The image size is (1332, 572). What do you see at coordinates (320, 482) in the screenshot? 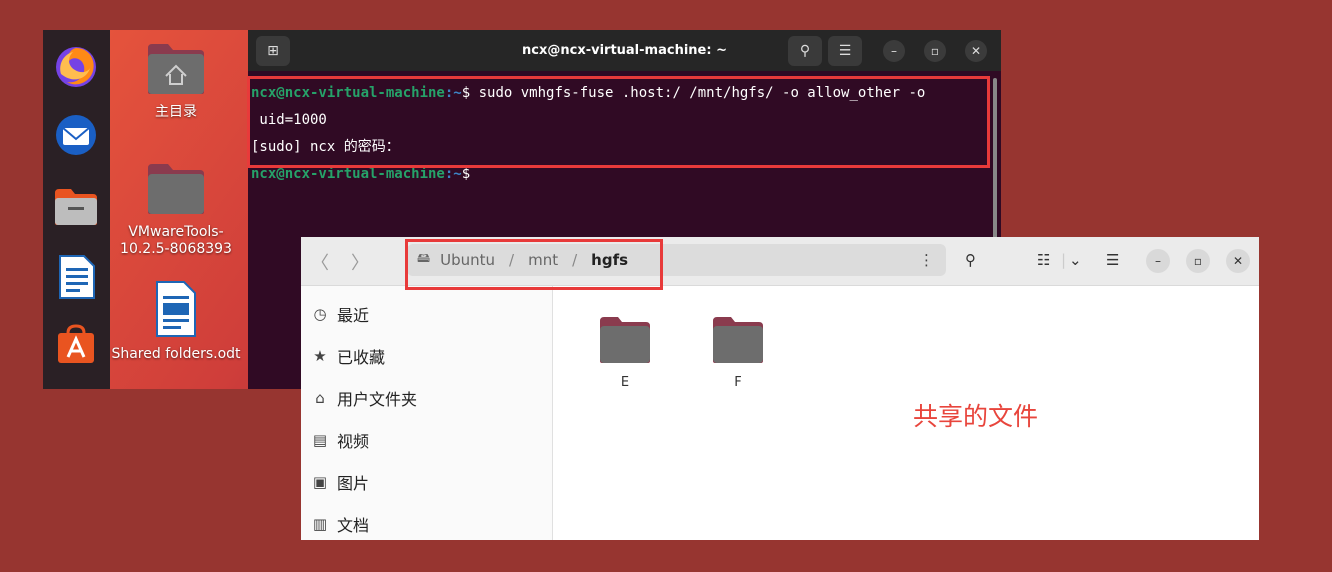
I see `picture-icon: ▣` at bounding box center [320, 482].